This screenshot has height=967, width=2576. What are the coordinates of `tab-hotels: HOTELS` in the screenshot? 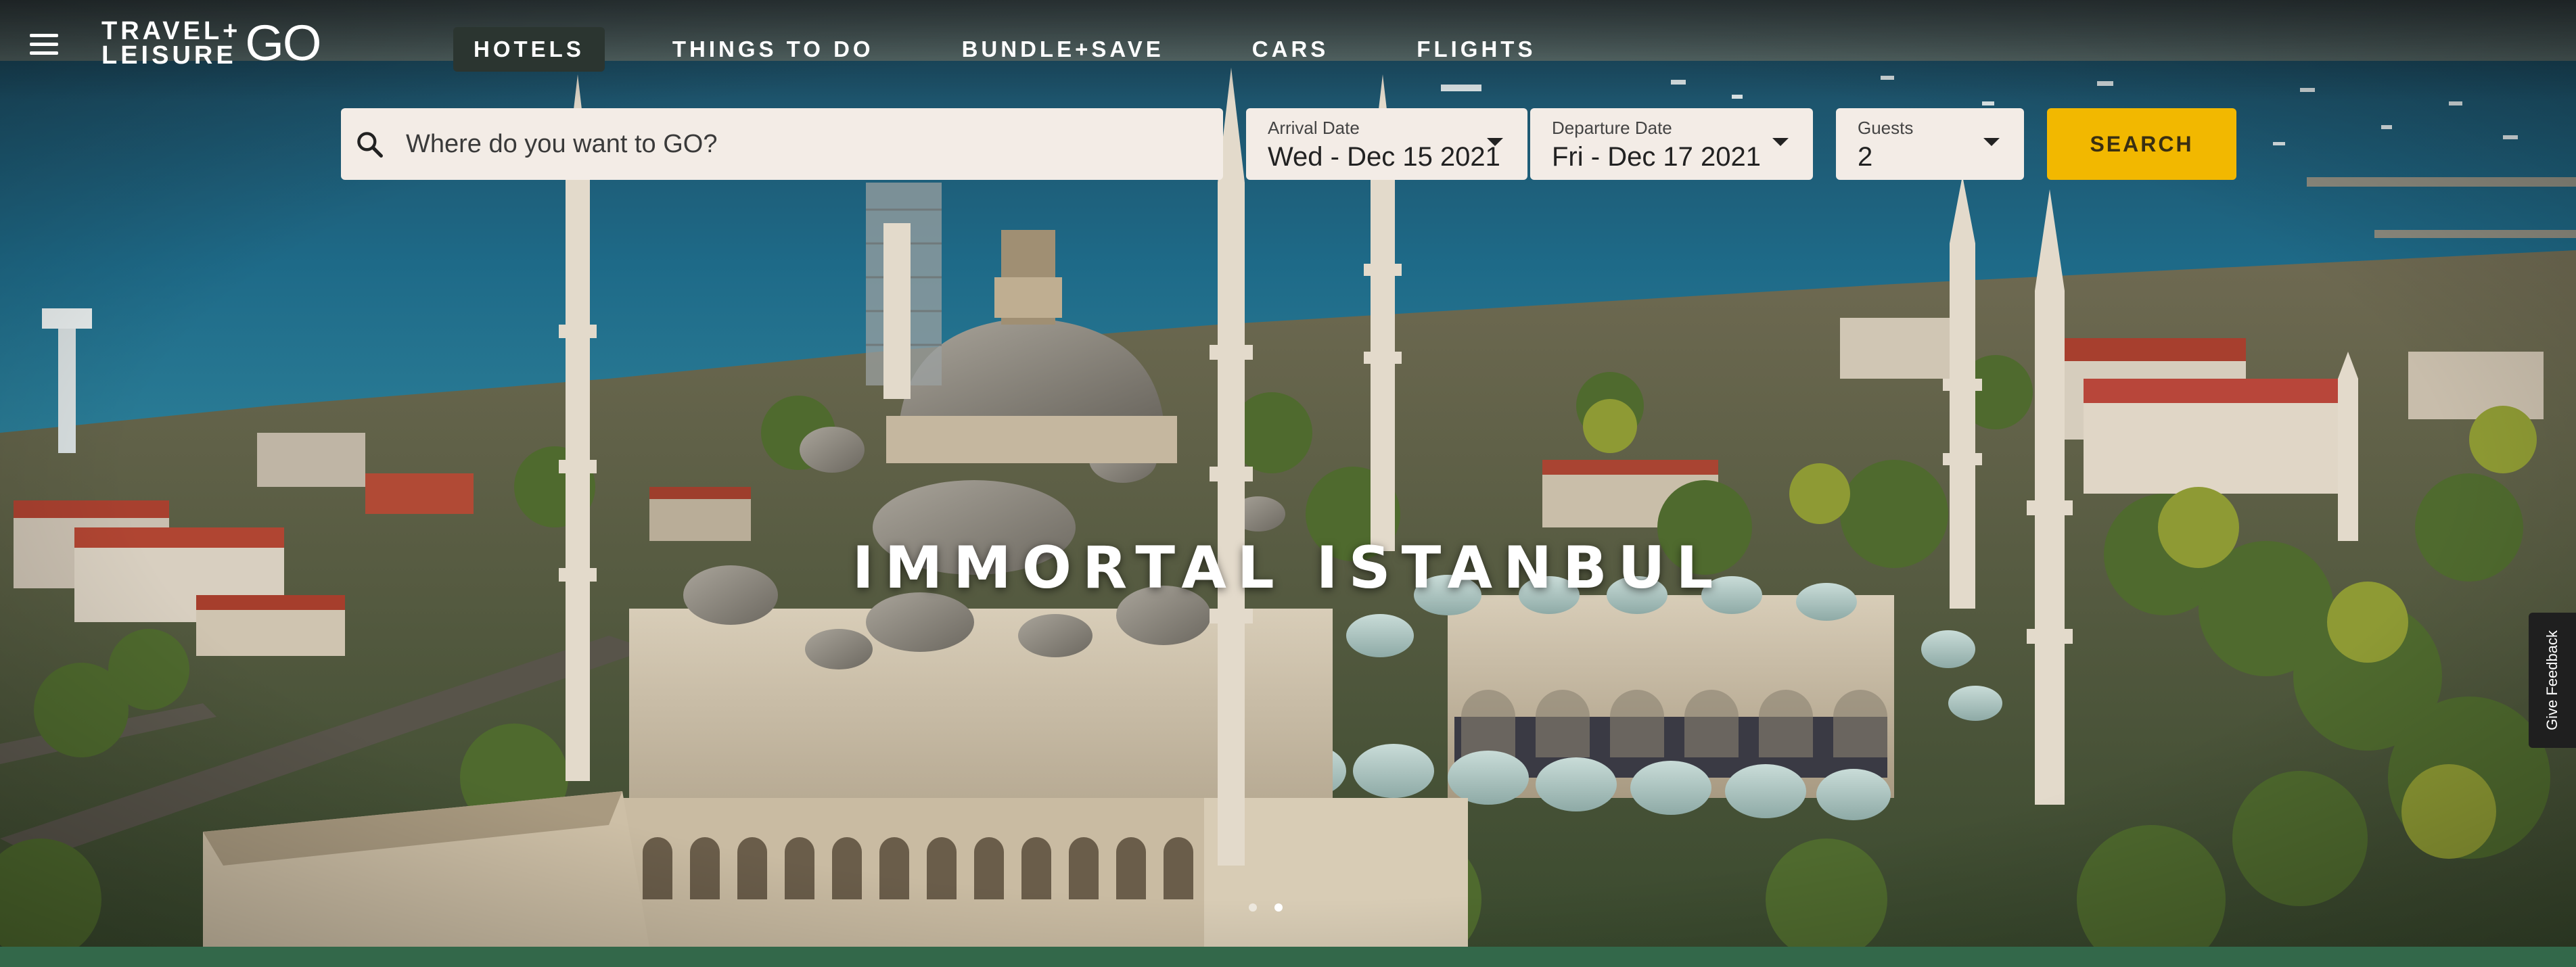 It's located at (529, 49).